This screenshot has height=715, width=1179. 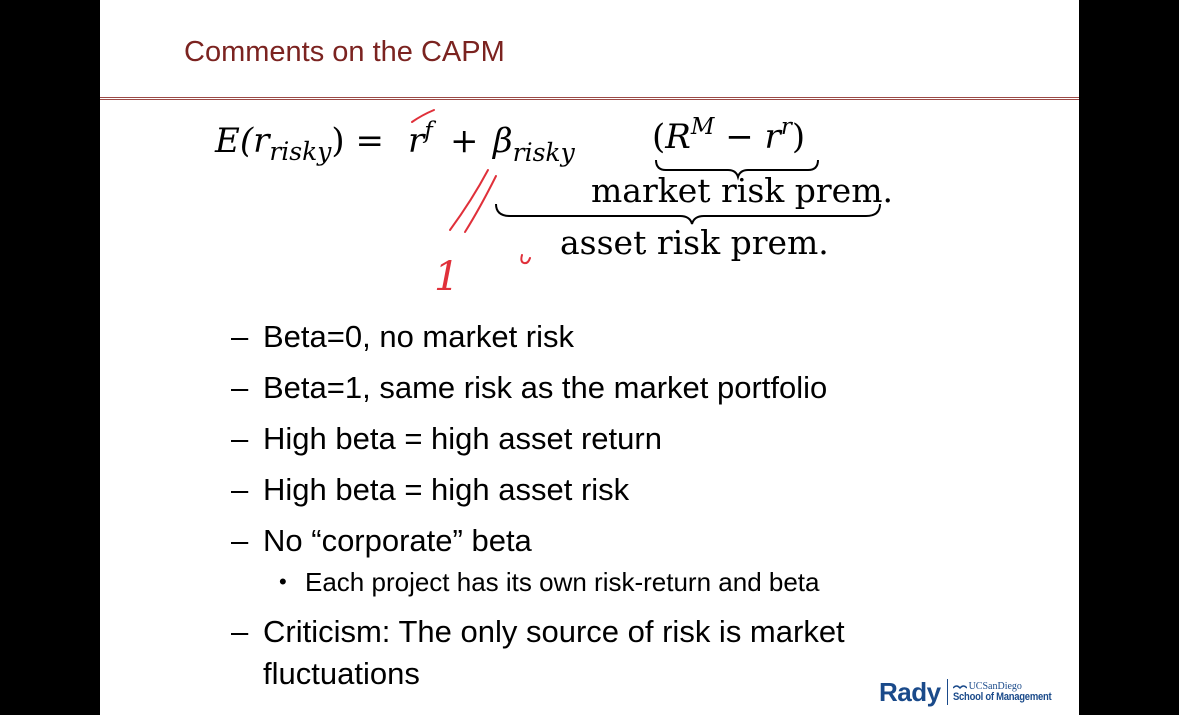 I want to click on formula-plus: +, so click(x=464, y=141).